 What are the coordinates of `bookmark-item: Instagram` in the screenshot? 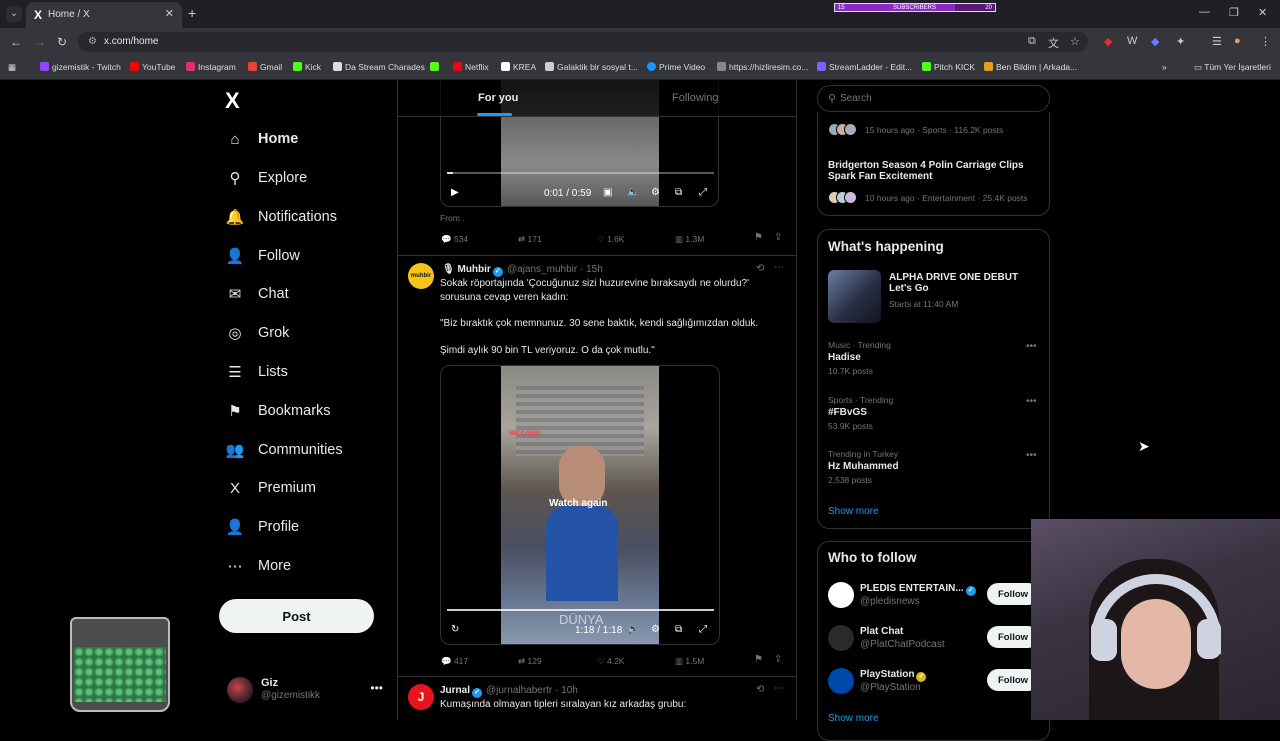 It's located at (211, 67).